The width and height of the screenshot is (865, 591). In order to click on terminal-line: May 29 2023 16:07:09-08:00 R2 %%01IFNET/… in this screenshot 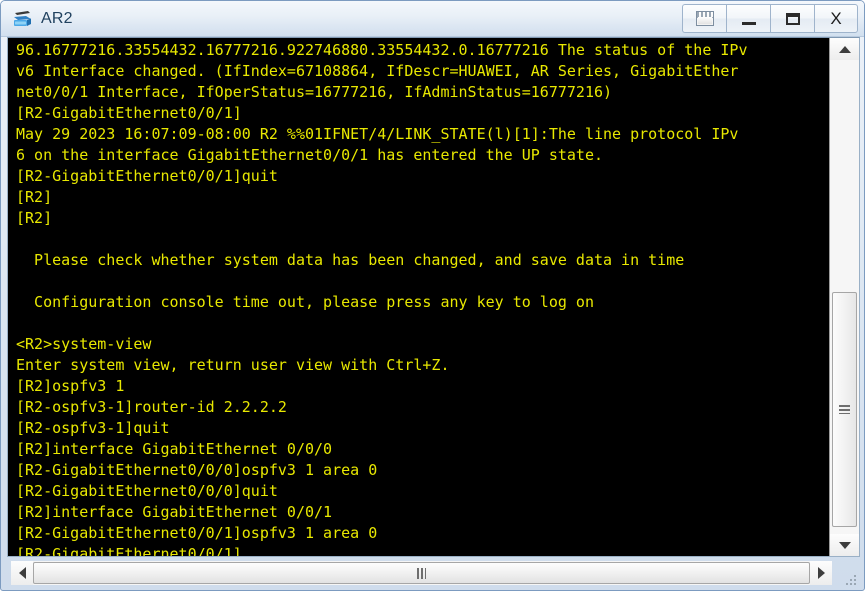, I will do `click(377, 134)`.